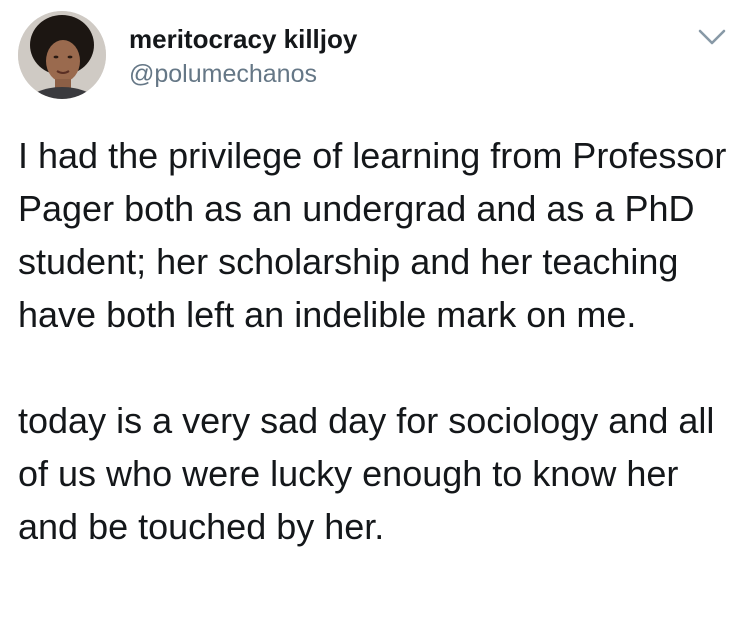 The width and height of the screenshot is (750, 633). I want to click on user-handle: @polumechanos, so click(223, 74).